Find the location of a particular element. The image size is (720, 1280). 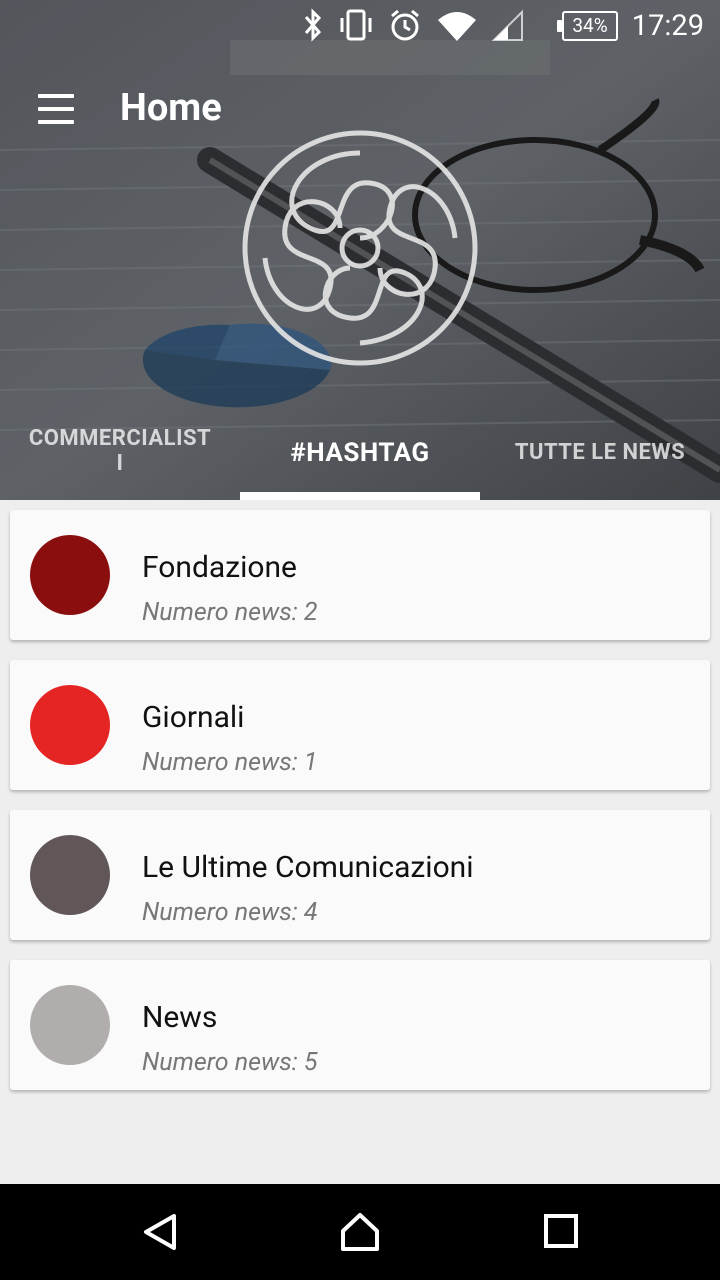

tab-indicator is located at coordinates (360, 496).